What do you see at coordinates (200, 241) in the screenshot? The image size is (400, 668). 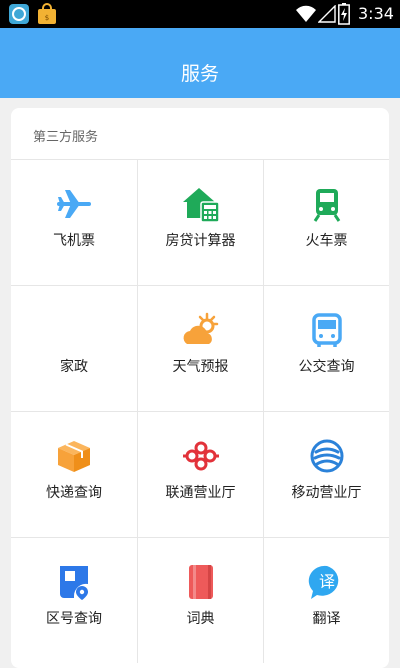 I see `service-label: 房贷计算器` at bounding box center [200, 241].